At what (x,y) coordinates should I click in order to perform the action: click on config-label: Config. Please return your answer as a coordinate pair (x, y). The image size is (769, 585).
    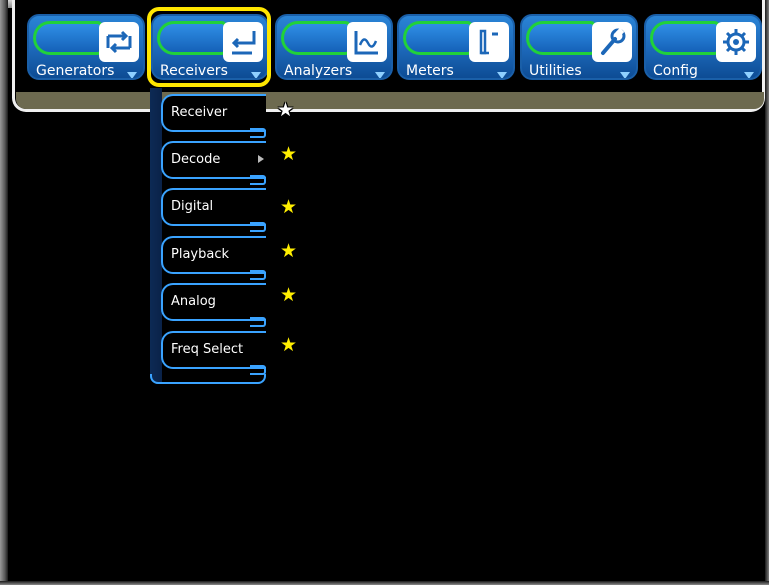
    Looking at the image, I should click on (675, 71).